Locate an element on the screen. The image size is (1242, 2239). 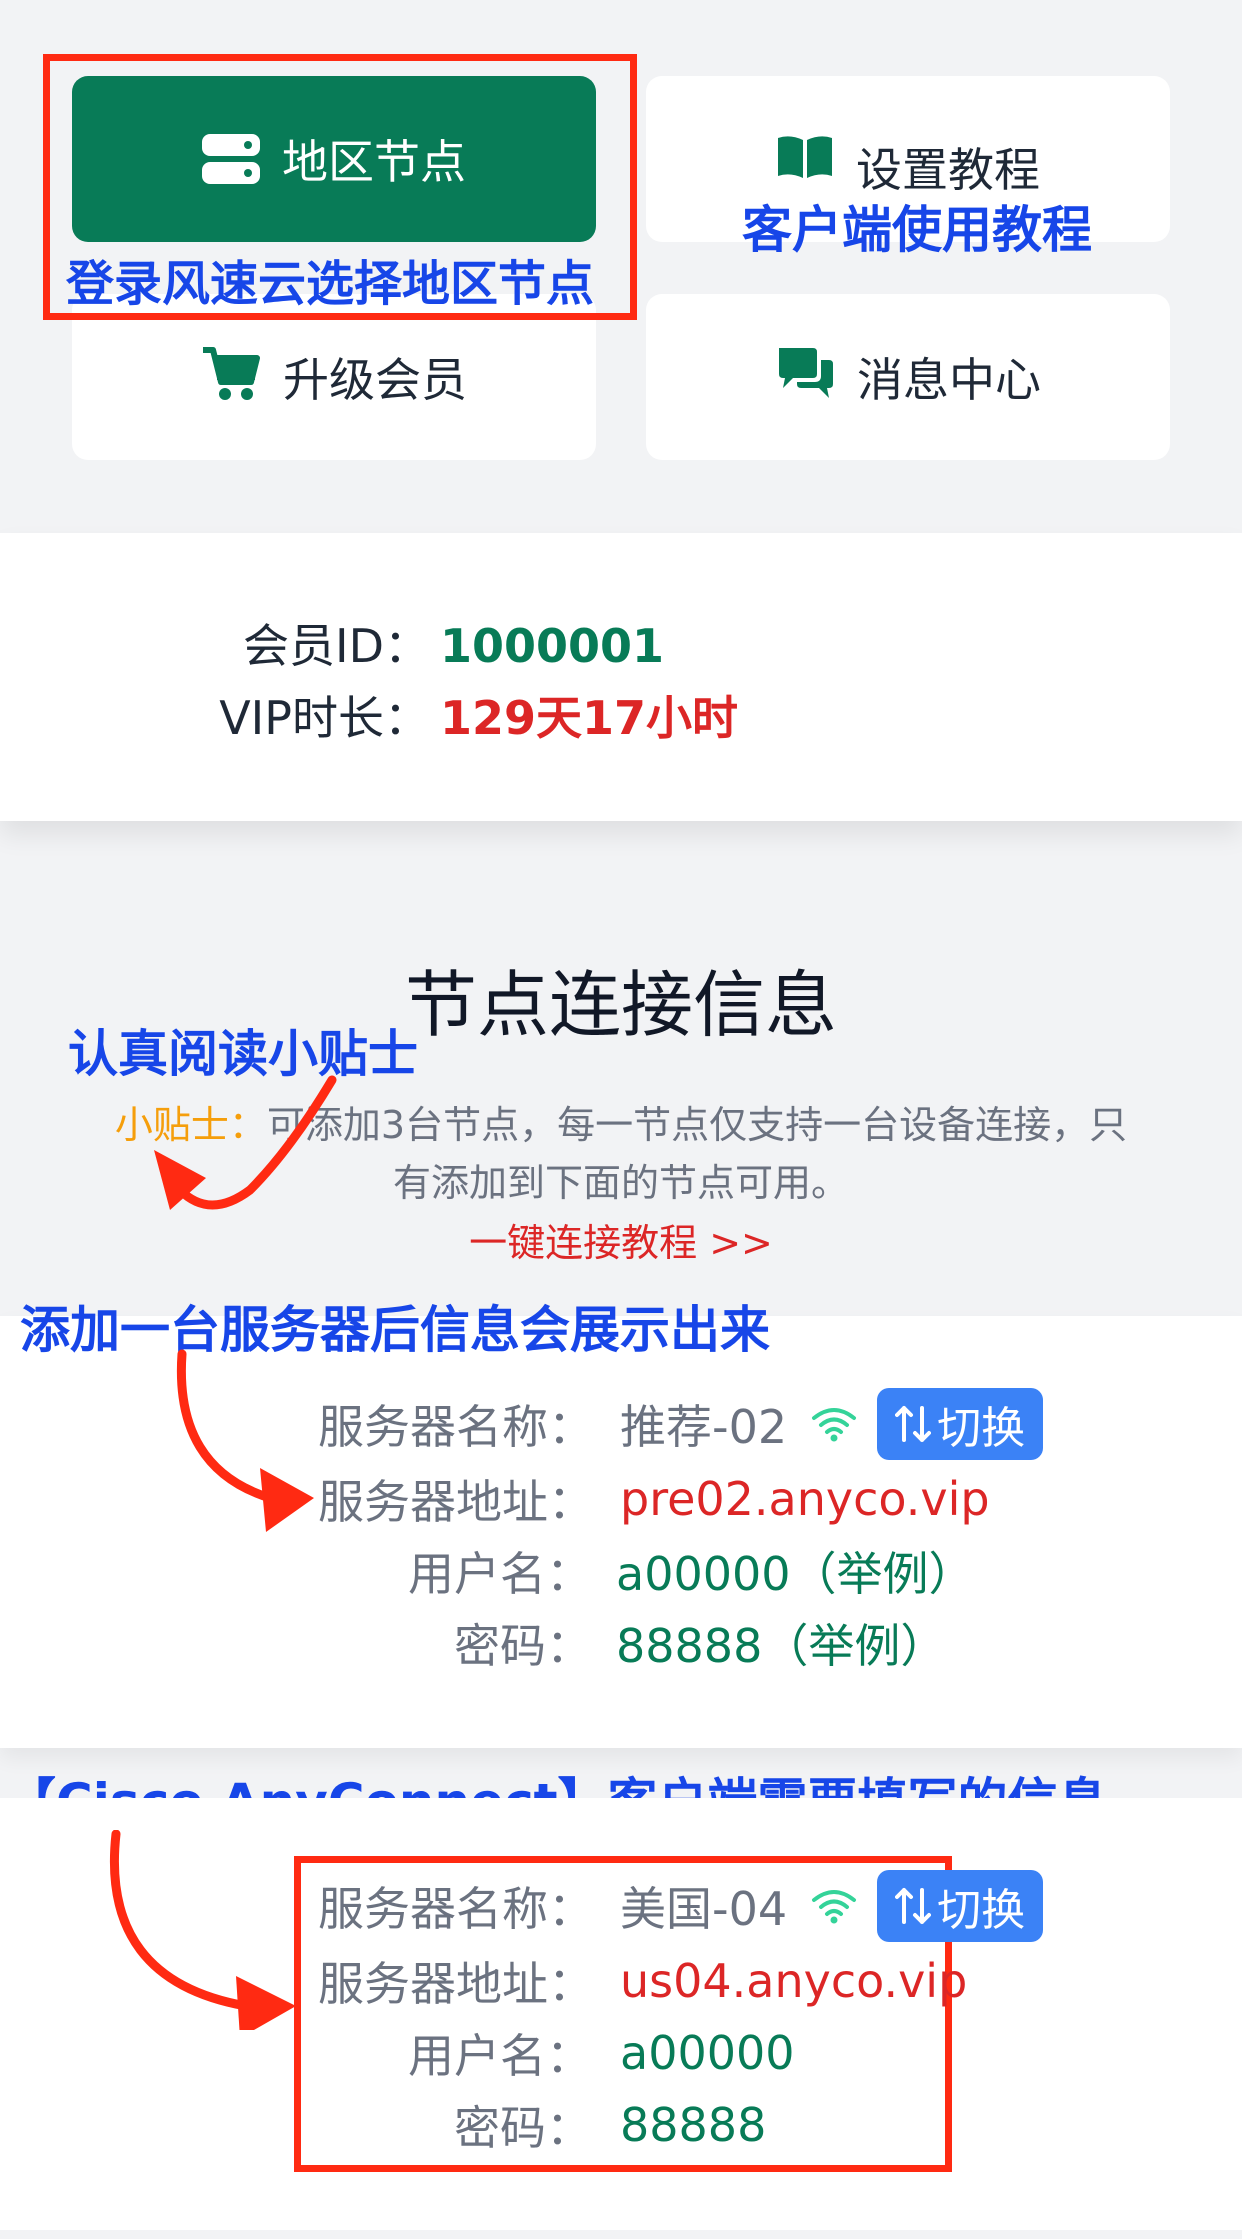
server2-username-row: 用户名： a00000 is located at coordinates (556, 2053).